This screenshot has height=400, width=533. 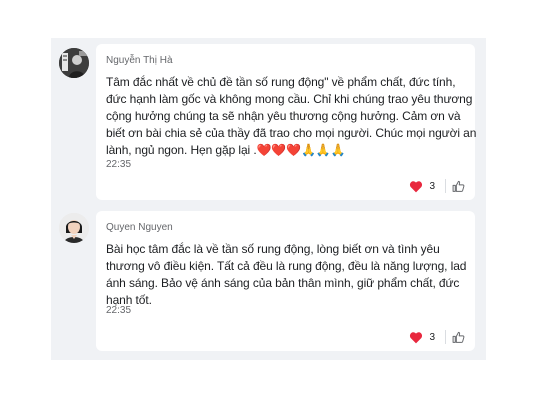 I want to click on comment-author: Nguyễn Thị Hà, so click(x=139, y=60).